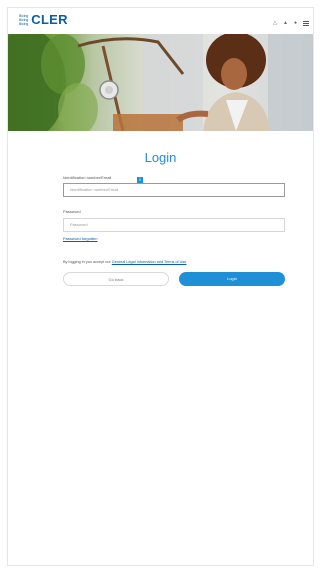  I want to click on brand-tagline-line: Bicing, so click(24, 23).